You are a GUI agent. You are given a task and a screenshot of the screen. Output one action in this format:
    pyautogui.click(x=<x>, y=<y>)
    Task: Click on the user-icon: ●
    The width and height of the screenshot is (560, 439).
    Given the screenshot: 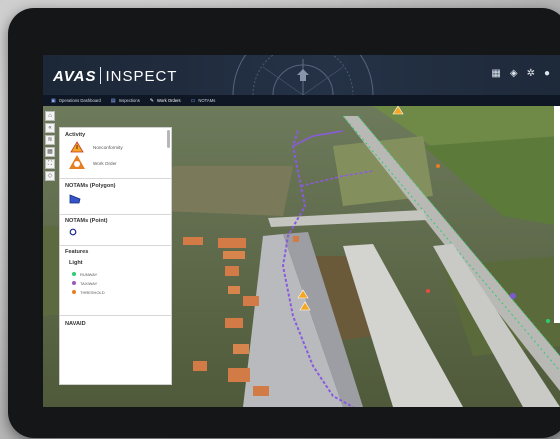 What is the action you would take?
    pyautogui.click(x=547, y=74)
    